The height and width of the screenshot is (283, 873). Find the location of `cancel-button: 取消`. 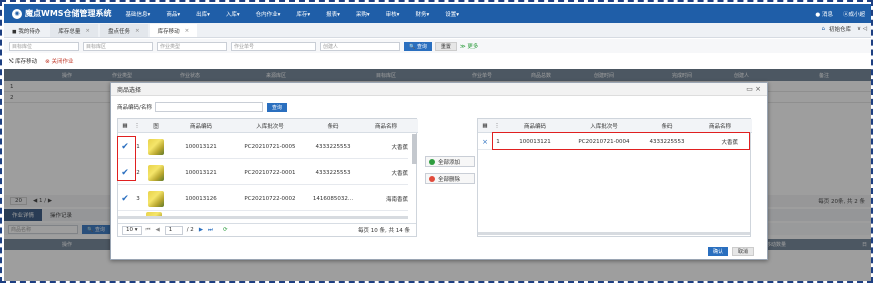

cancel-button: 取消 is located at coordinates (742, 251).